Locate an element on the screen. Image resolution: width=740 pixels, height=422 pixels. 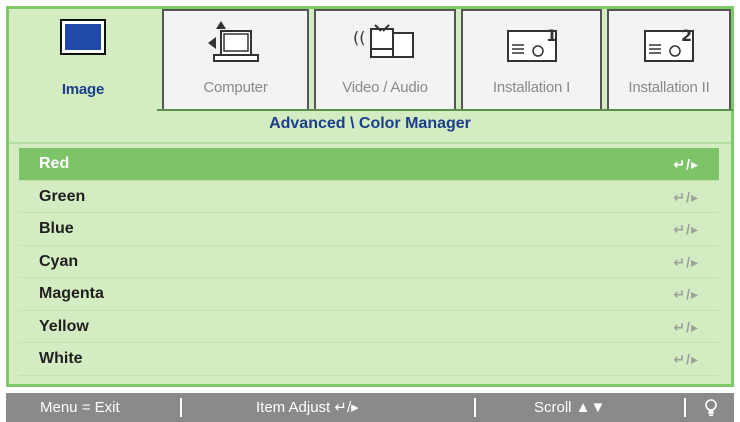
svg-text: 2 is located at coordinates (686, 35).